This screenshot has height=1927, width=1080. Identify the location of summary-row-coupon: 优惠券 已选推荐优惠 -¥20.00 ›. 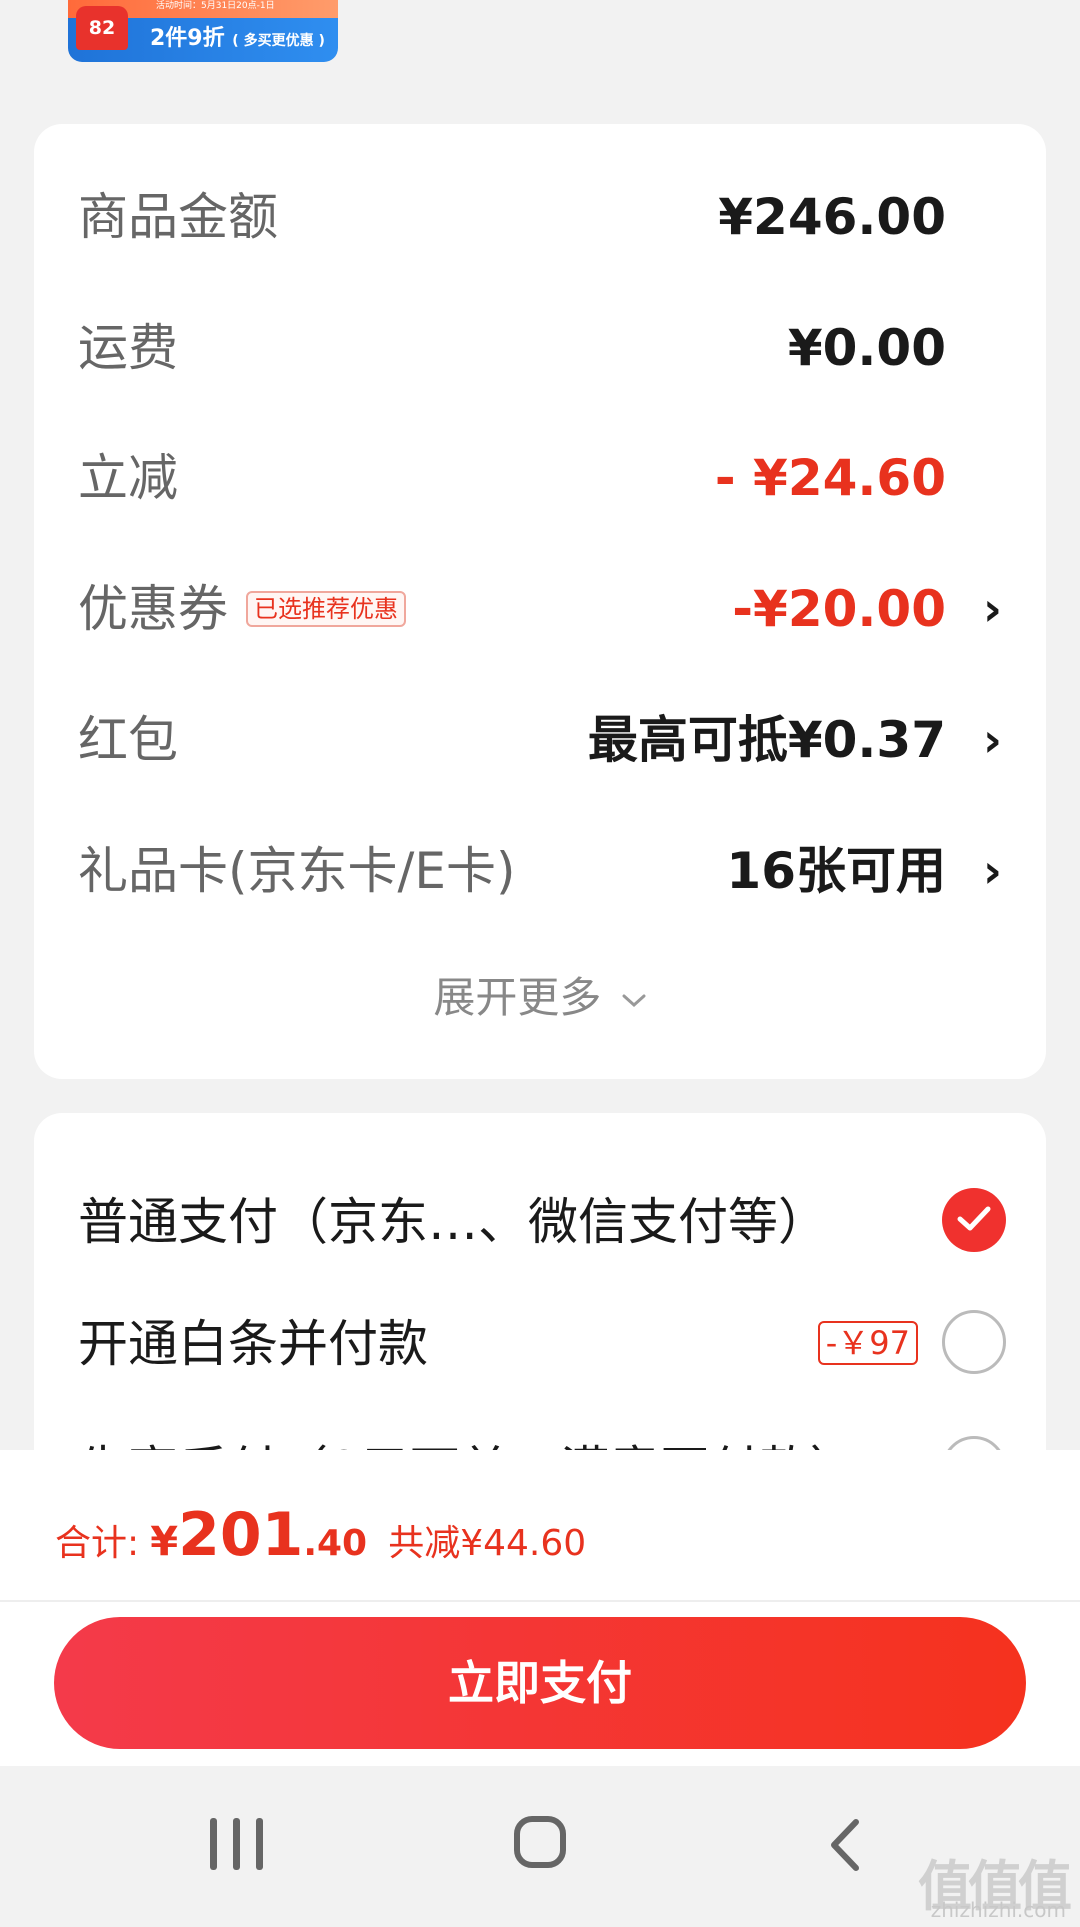
(540, 609).